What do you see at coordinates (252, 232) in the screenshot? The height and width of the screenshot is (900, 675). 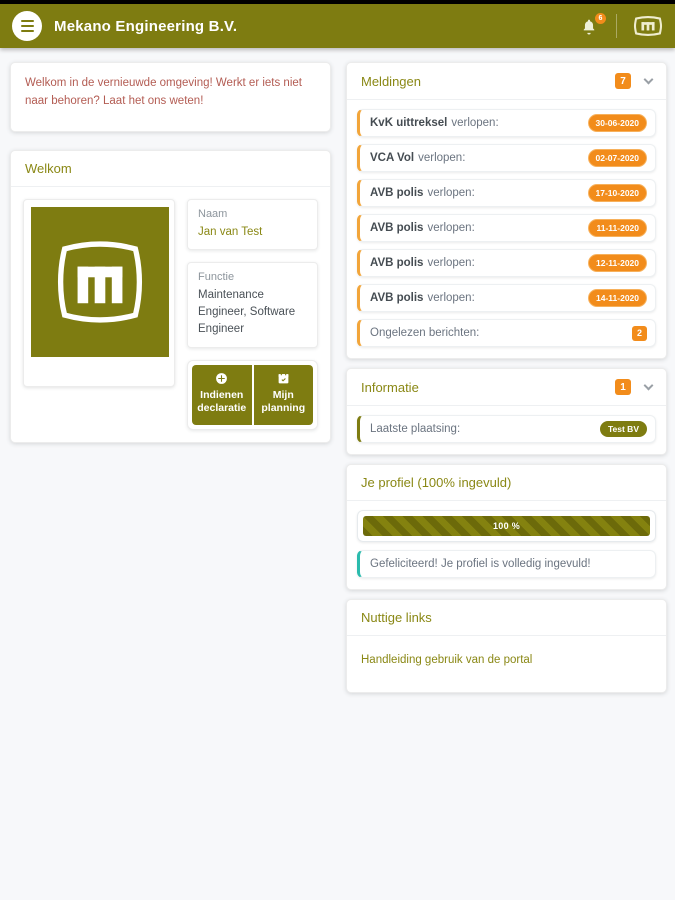 I see `naam-value-link: Jan van Test` at bounding box center [252, 232].